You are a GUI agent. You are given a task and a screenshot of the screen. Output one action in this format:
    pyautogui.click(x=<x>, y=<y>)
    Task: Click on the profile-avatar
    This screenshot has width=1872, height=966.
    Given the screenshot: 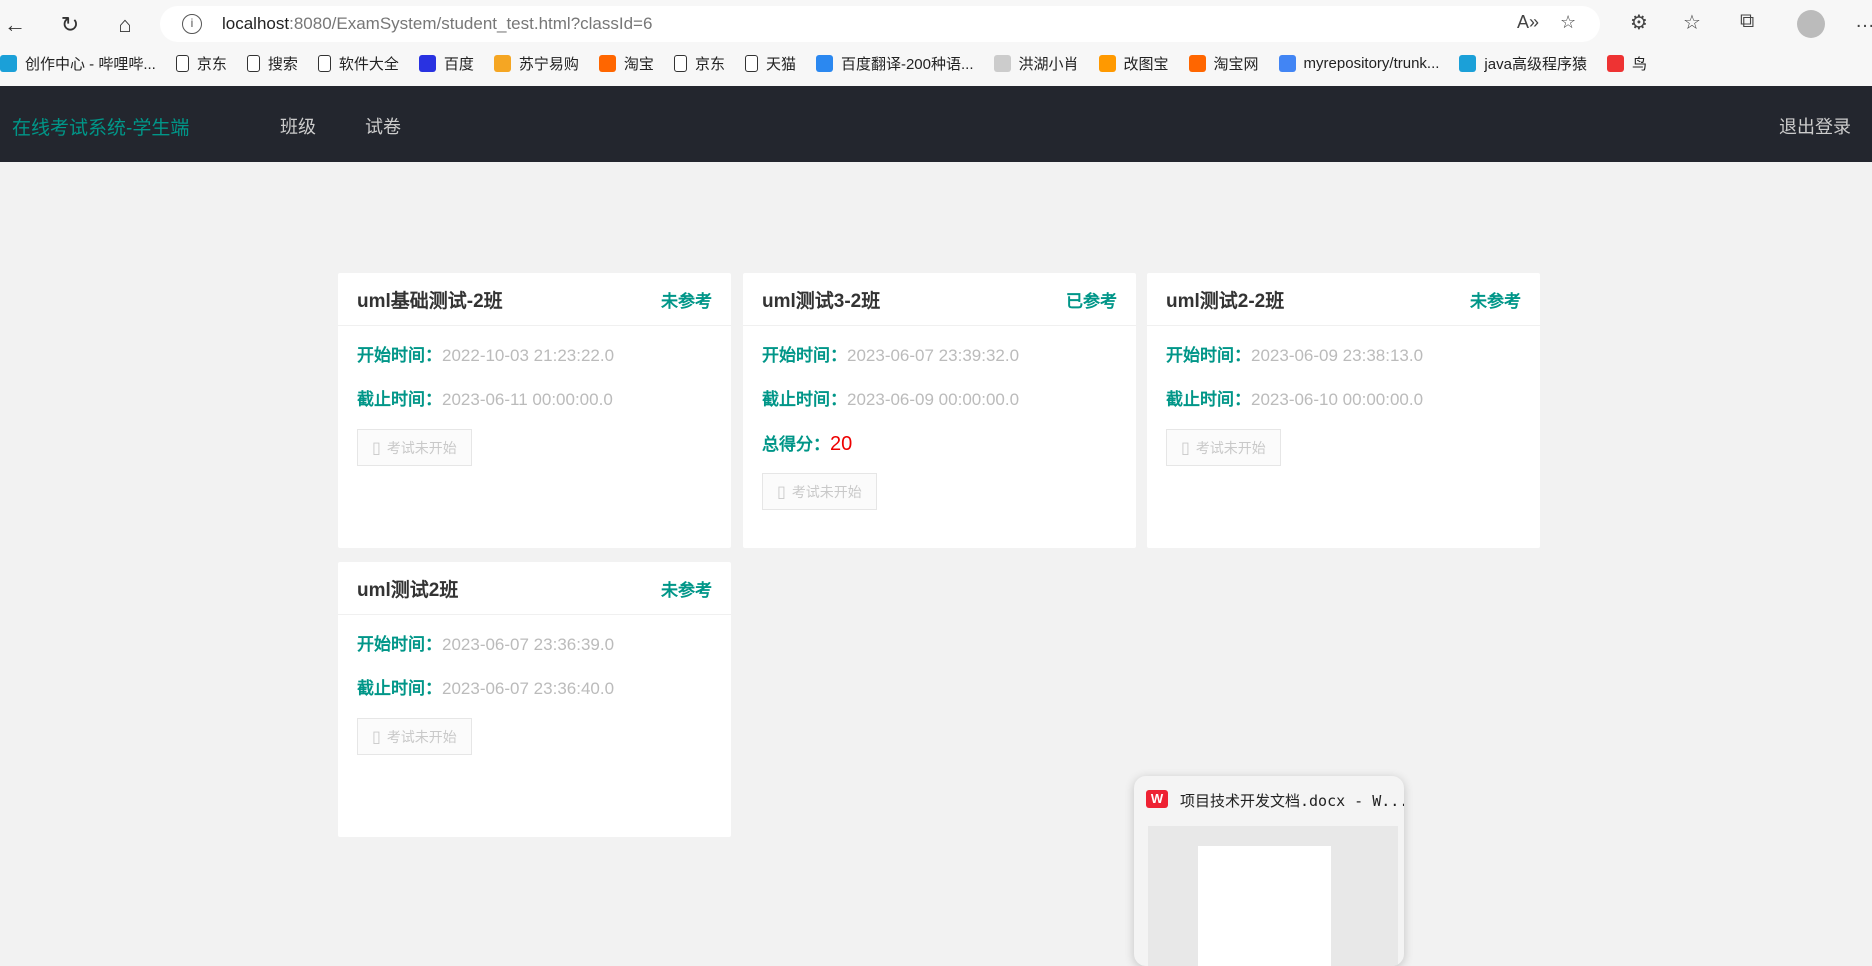 What is the action you would take?
    pyautogui.click(x=1811, y=24)
    